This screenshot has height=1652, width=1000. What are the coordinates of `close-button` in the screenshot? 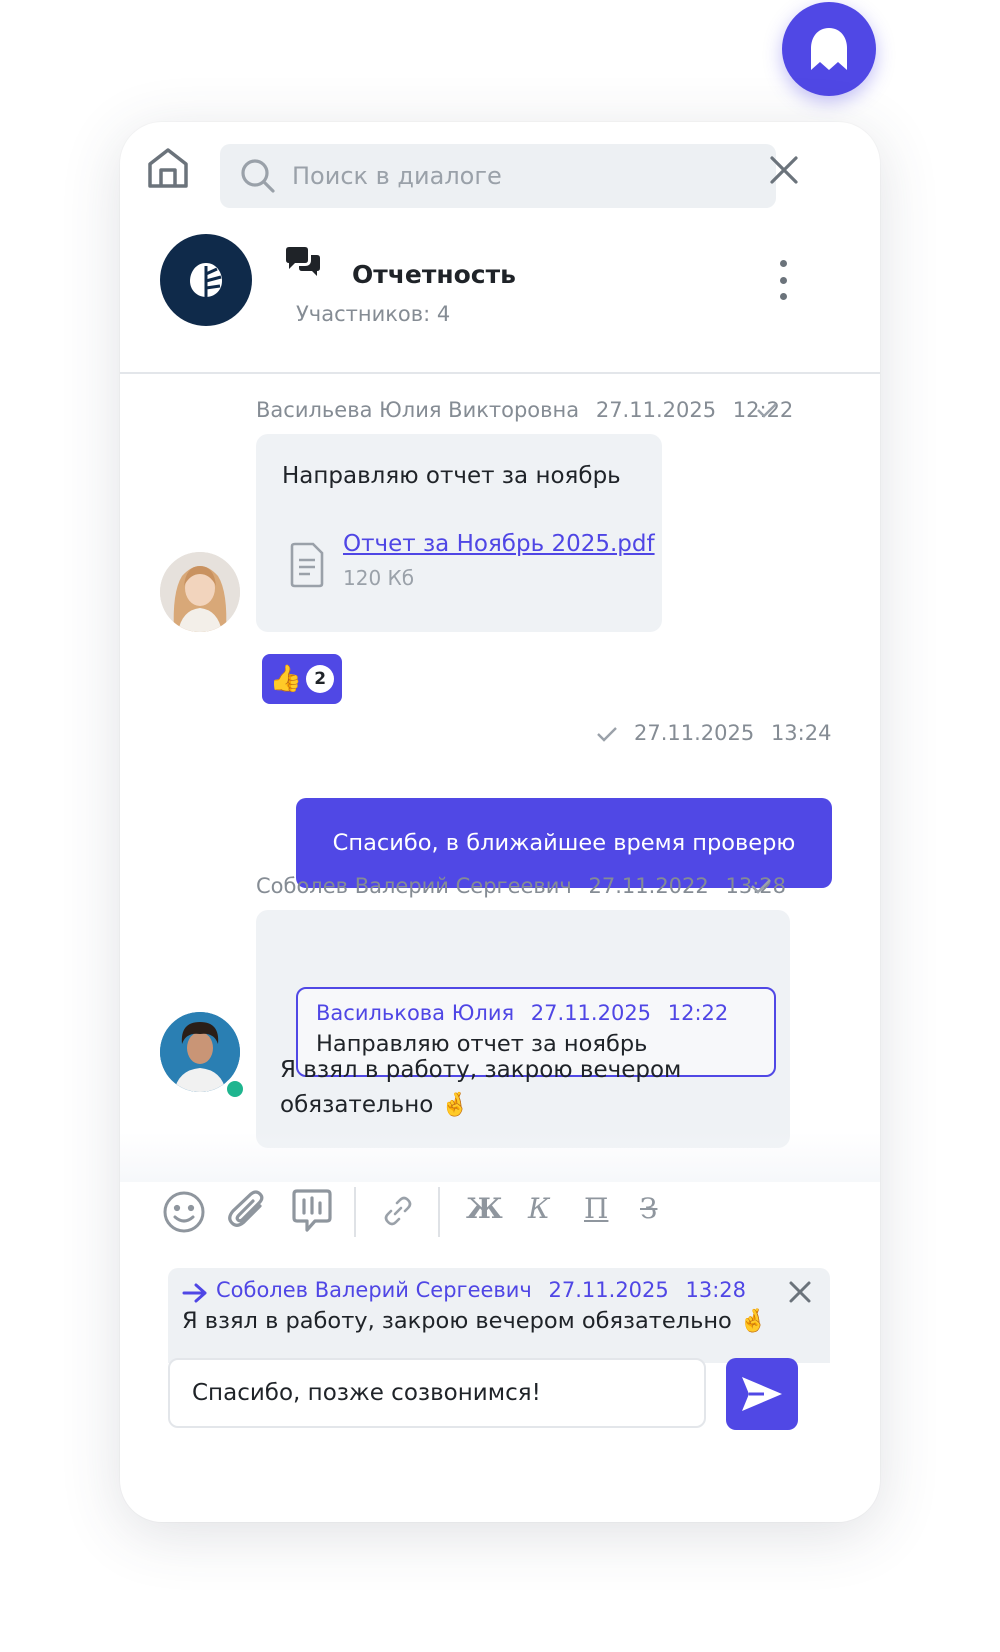 It's located at (784, 172).